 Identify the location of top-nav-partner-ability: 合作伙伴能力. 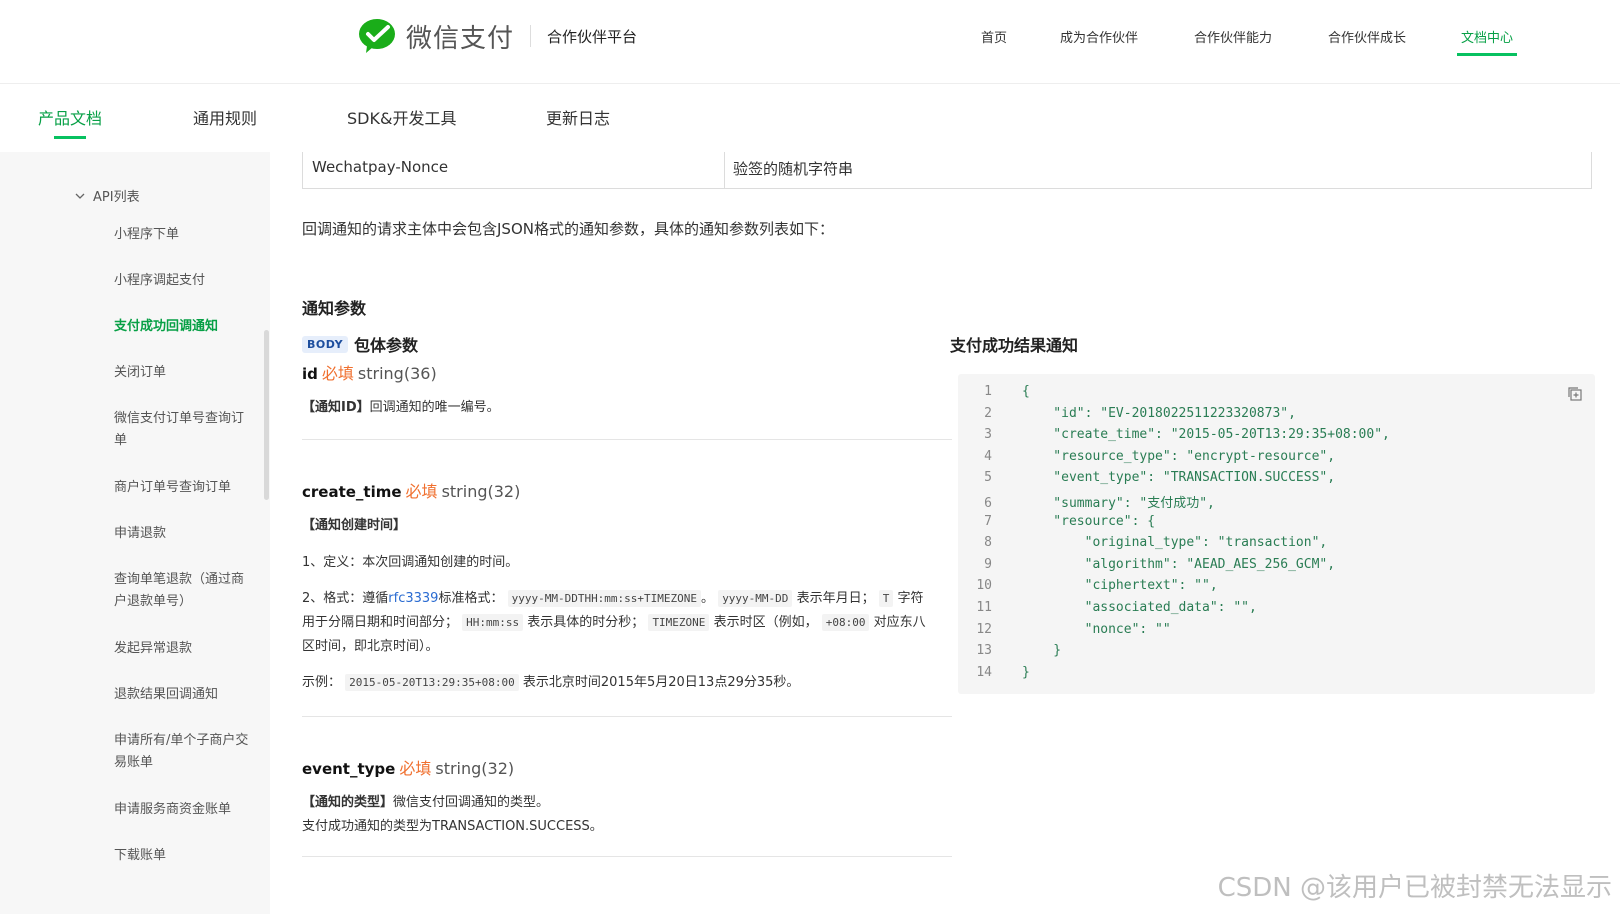
(1233, 42).